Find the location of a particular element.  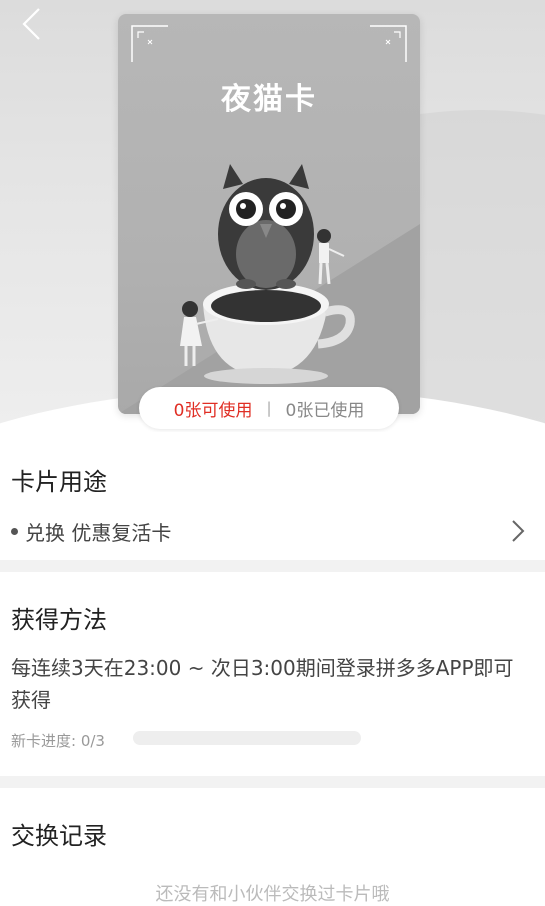

purpose-item-label: 兑换 优惠复活卡 is located at coordinates (98, 532).